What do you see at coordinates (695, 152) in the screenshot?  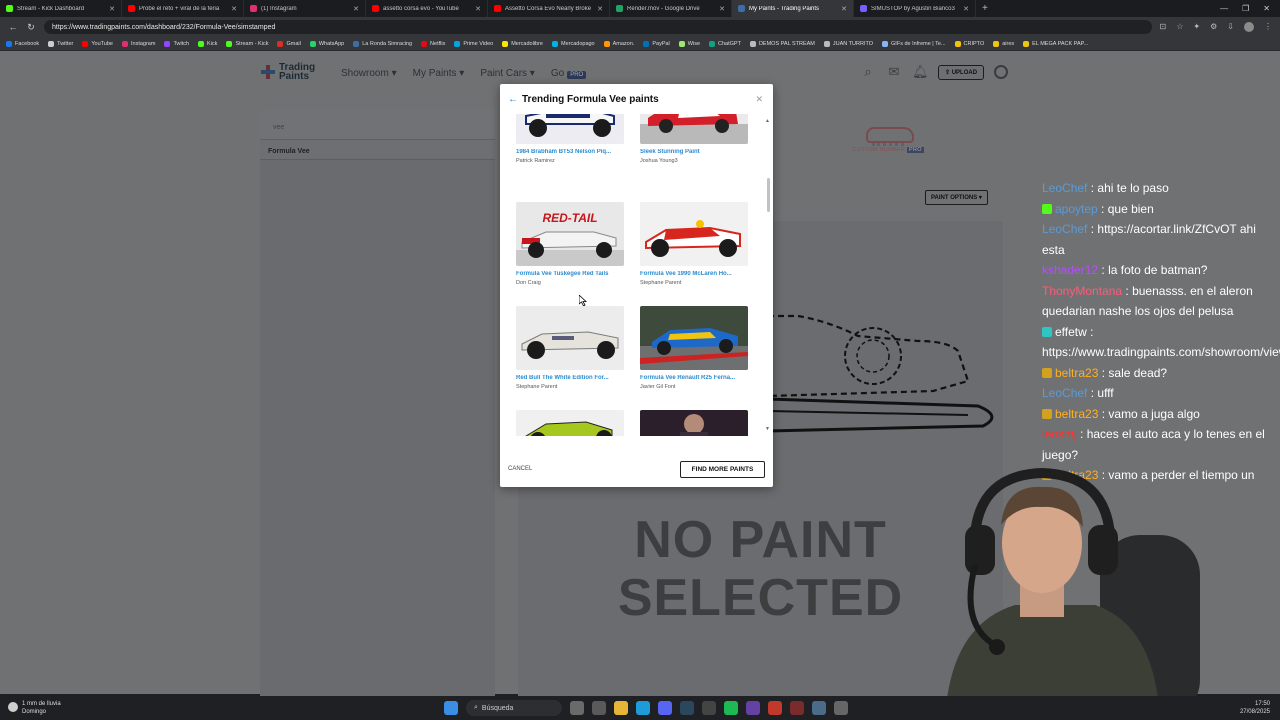 I see `paint-title: Sleek Stunning Paint` at bounding box center [695, 152].